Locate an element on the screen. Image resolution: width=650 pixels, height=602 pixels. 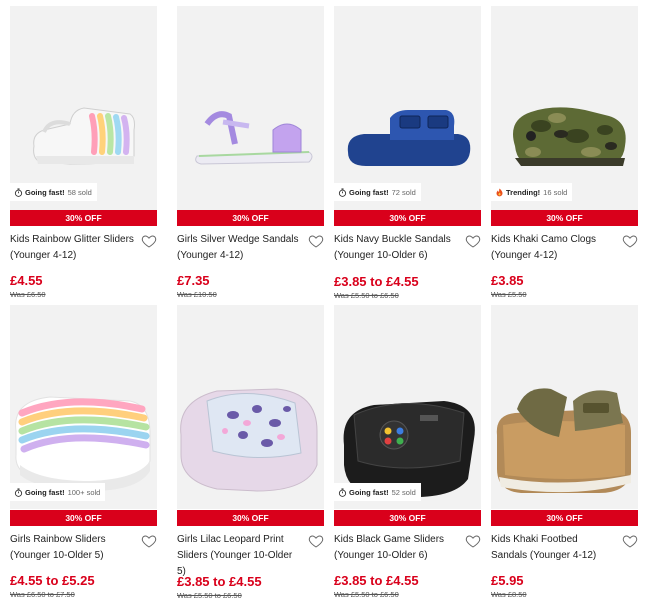
sold-count: 58 sold is located at coordinates (79, 192).